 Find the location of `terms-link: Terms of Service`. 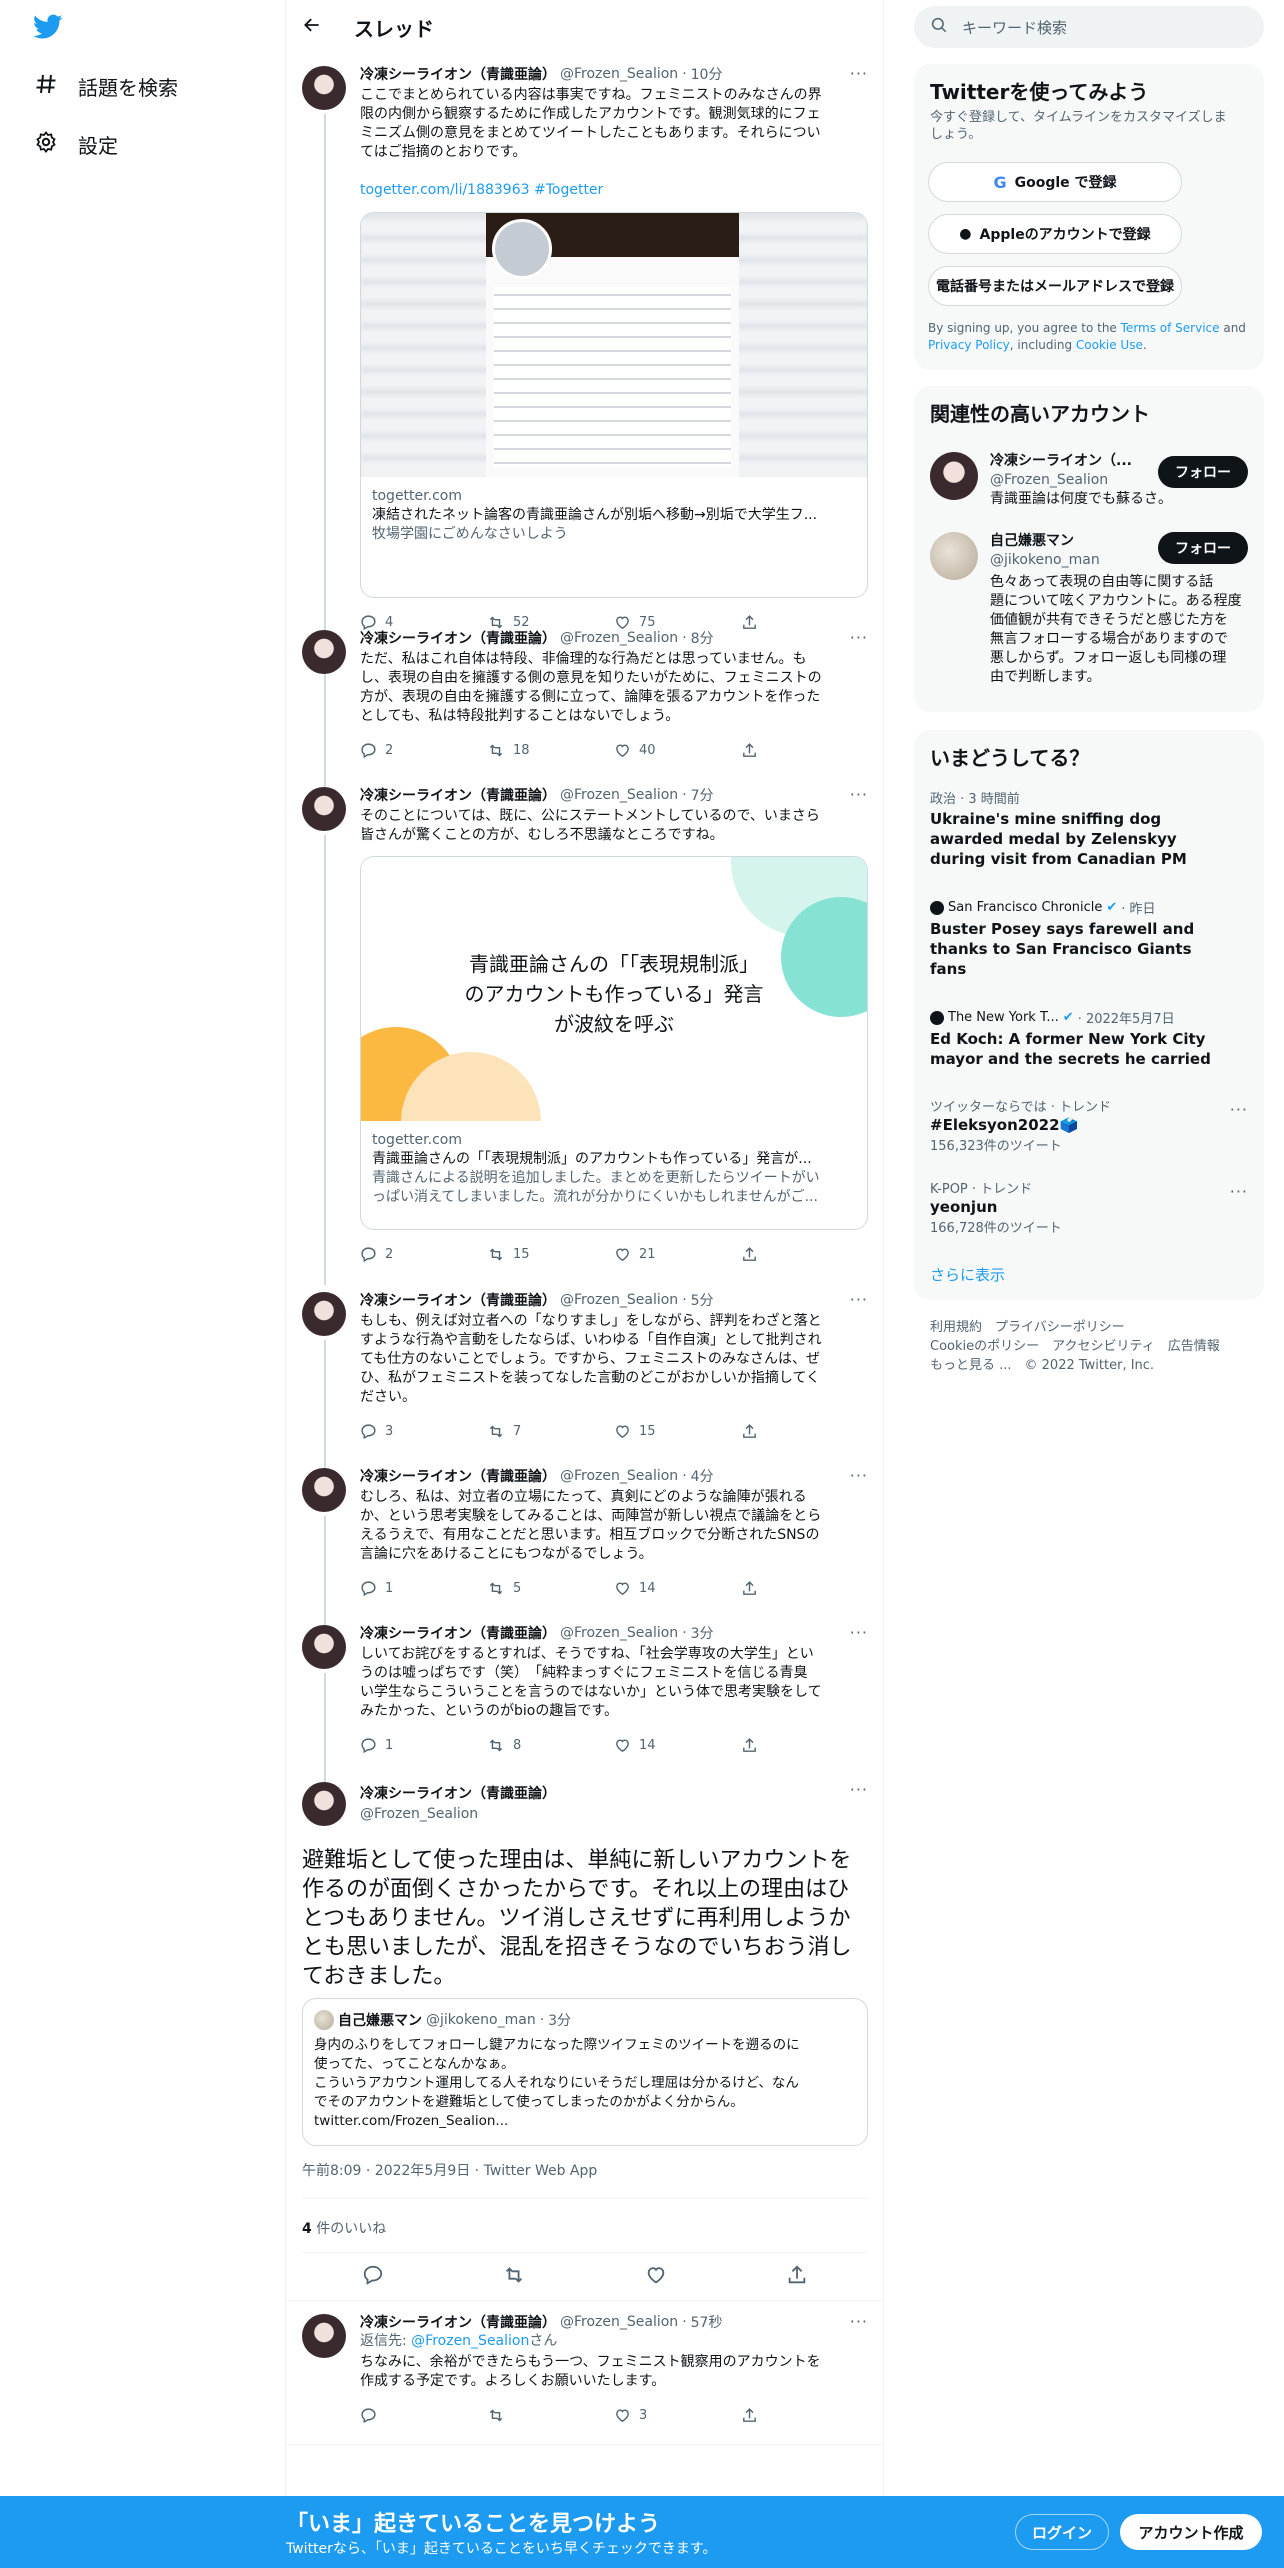

terms-link: Terms of Service is located at coordinates (1170, 328).